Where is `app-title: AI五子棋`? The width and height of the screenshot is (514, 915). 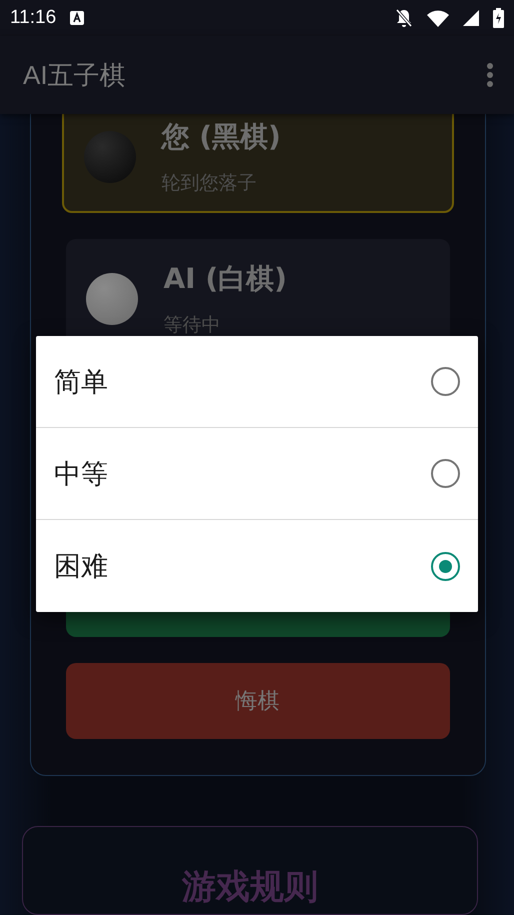 app-title: AI五子棋 is located at coordinates (74, 75).